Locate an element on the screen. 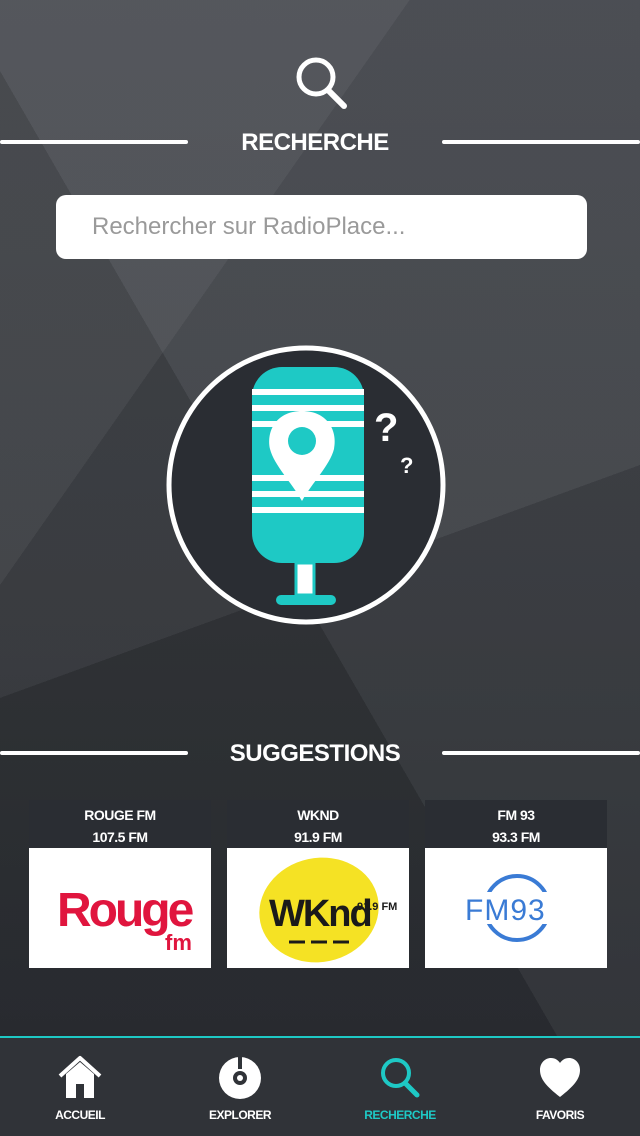 Image resolution: width=640 pixels, height=1136 pixels. fm93-logo: FM93 is located at coordinates (516, 908).